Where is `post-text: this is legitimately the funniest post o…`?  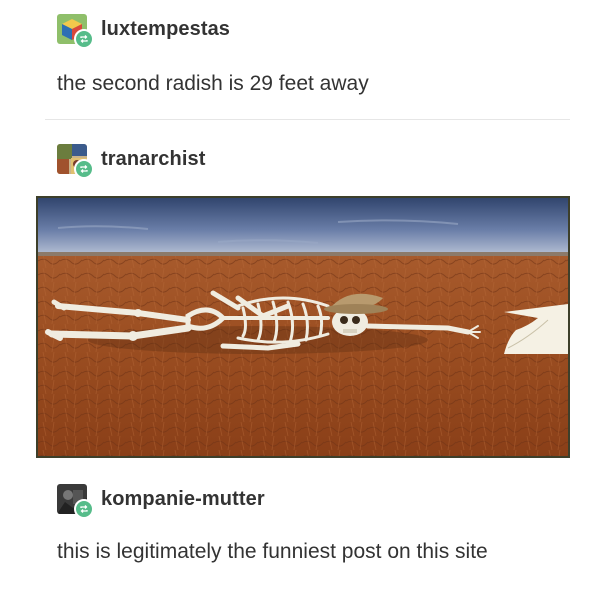
post-text: this is legitimately the funniest post o… is located at coordinates (272, 551).